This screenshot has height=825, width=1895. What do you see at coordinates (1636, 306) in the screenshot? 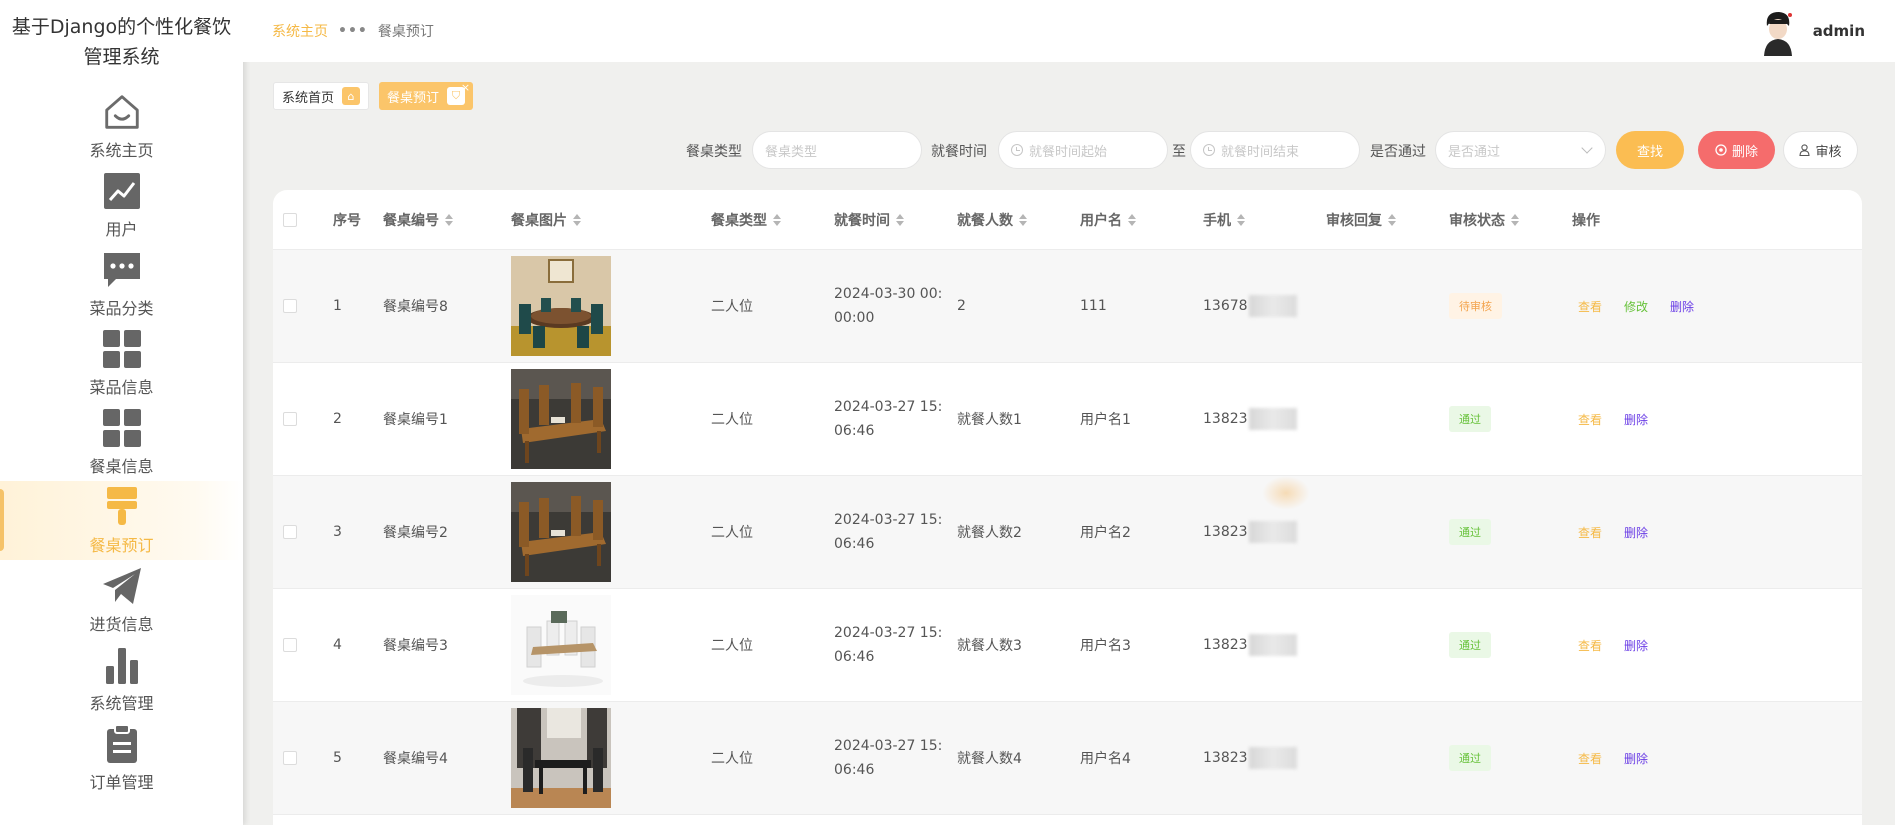
I see `edit-link: 修改` at bounding box center [1636, 306].